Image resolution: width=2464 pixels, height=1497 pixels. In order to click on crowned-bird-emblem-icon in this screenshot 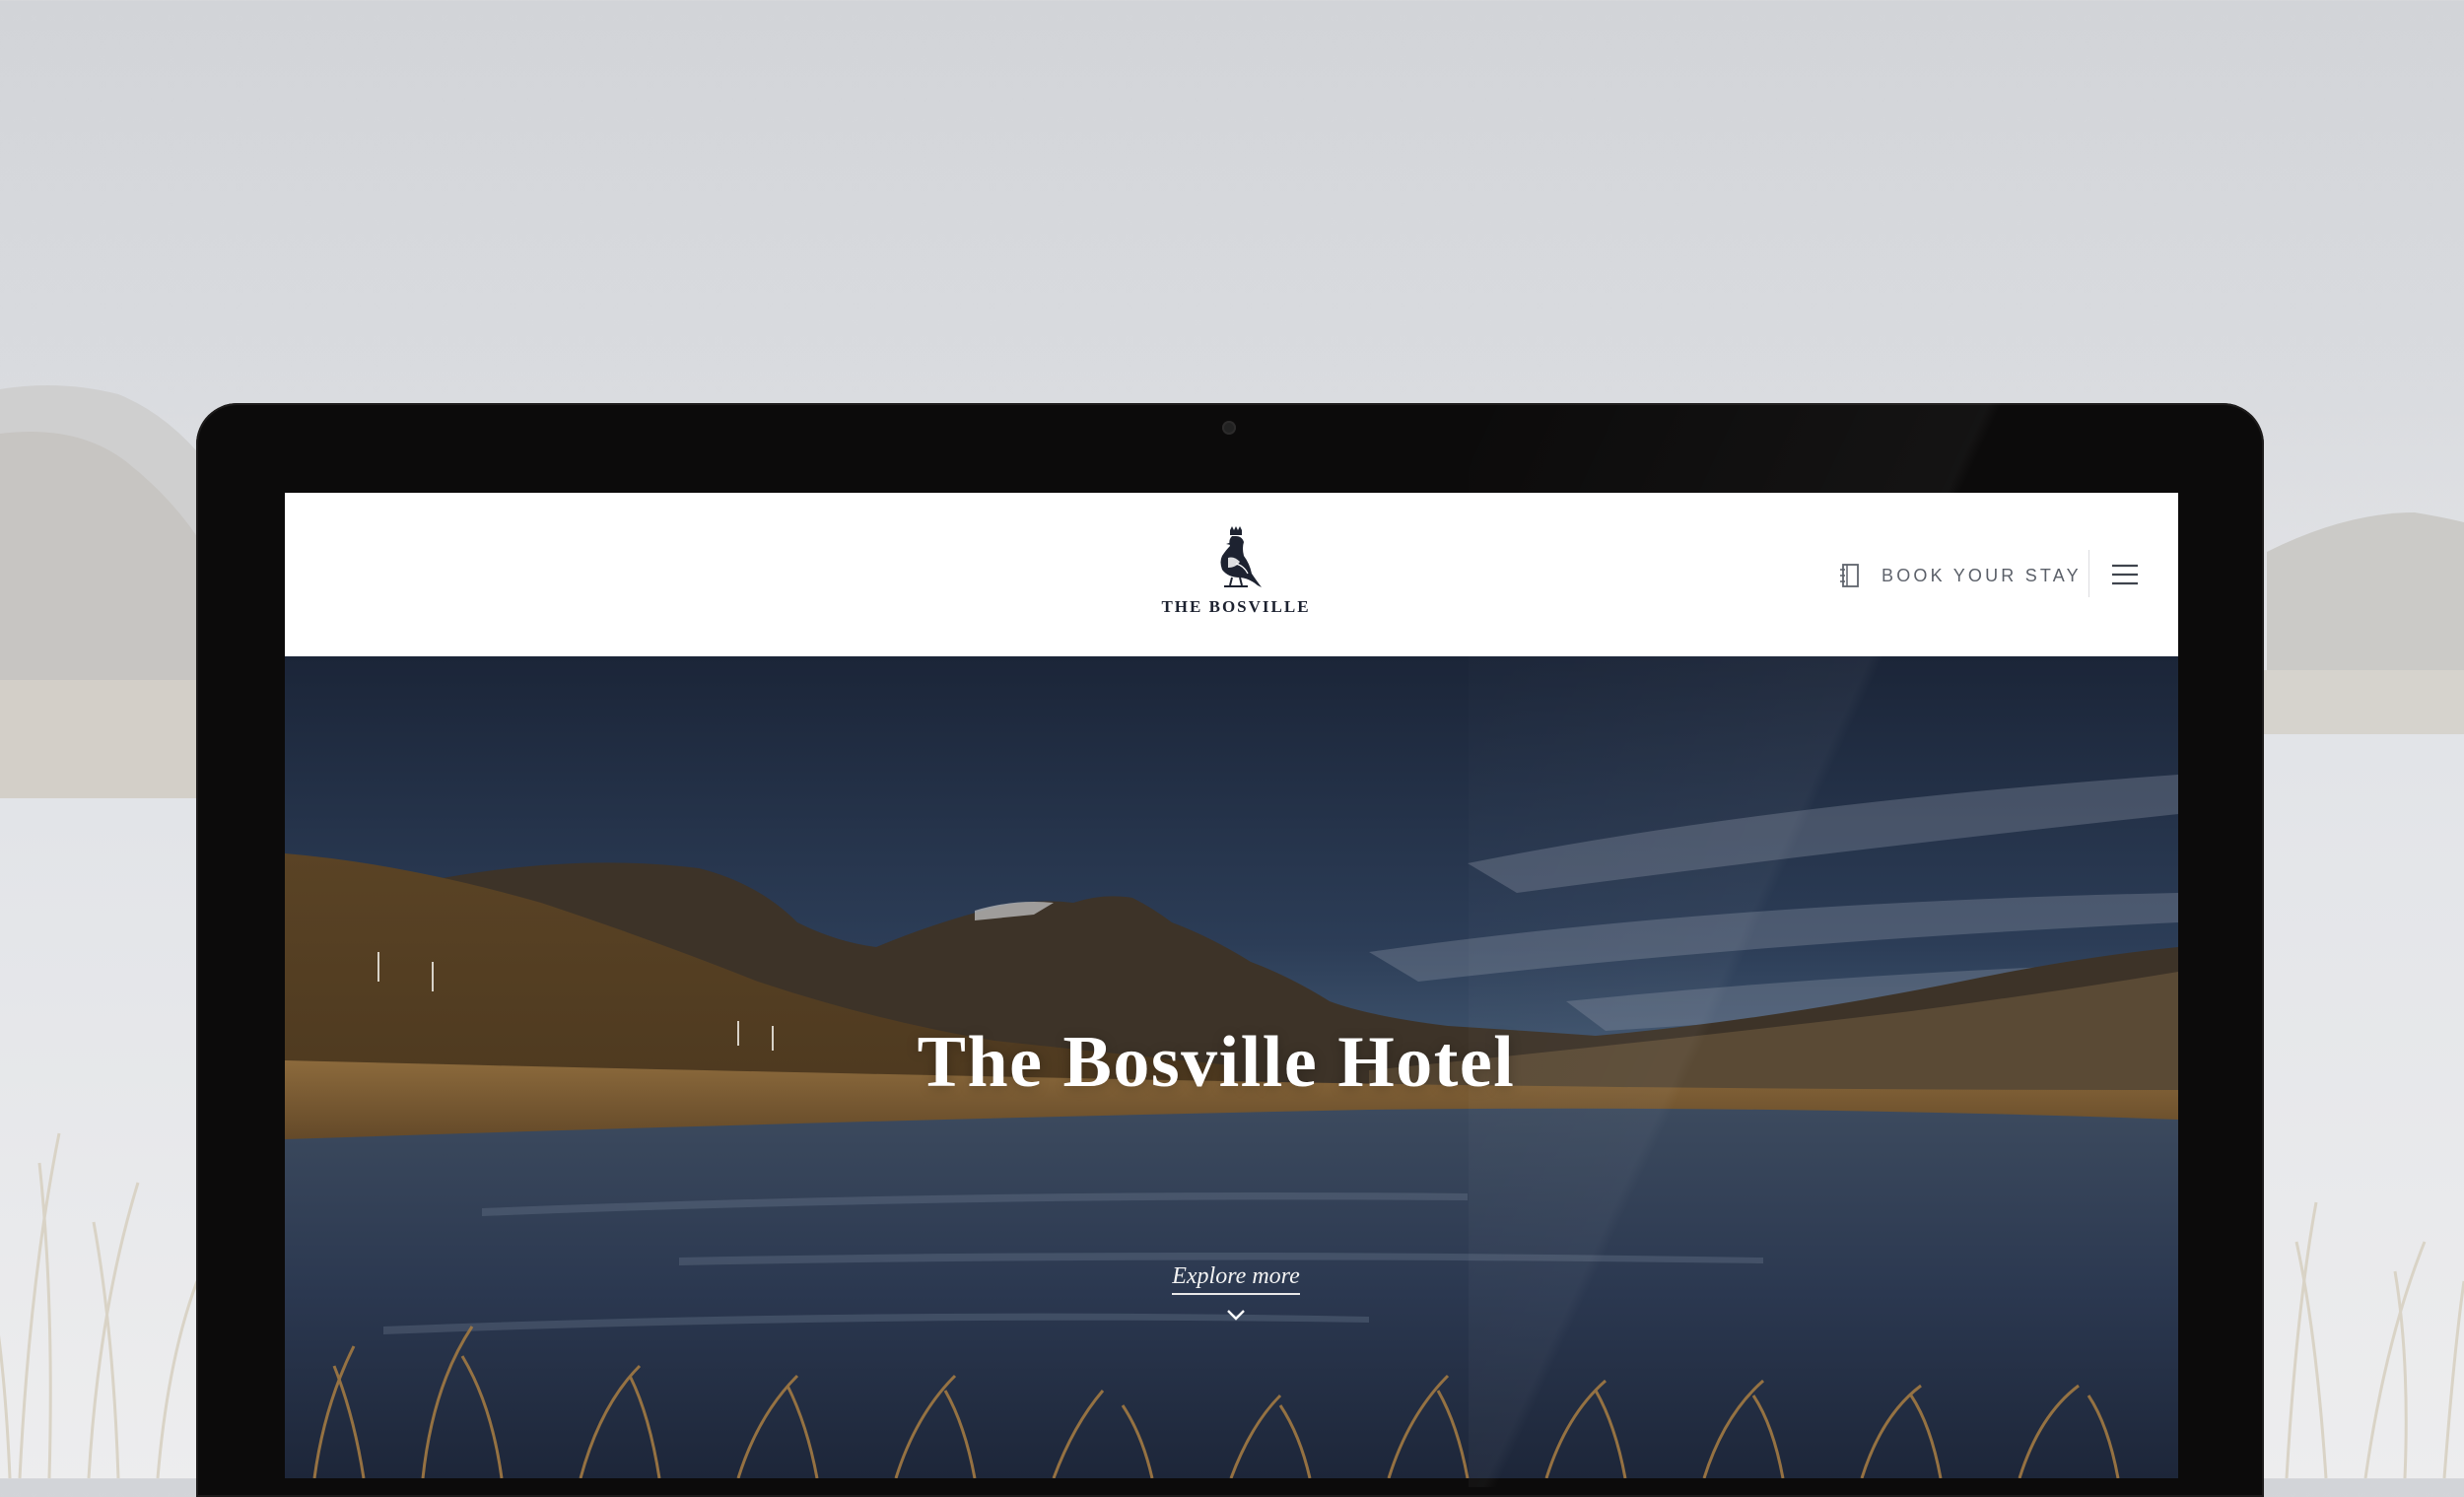, I will do `click(1241, 556)`.